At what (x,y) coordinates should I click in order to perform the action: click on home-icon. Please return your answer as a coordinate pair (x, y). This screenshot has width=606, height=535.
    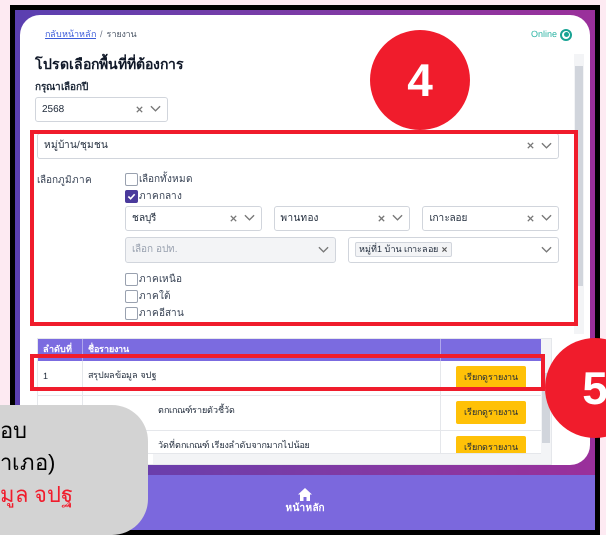
    Looking at the image, I should click on (305, 495).